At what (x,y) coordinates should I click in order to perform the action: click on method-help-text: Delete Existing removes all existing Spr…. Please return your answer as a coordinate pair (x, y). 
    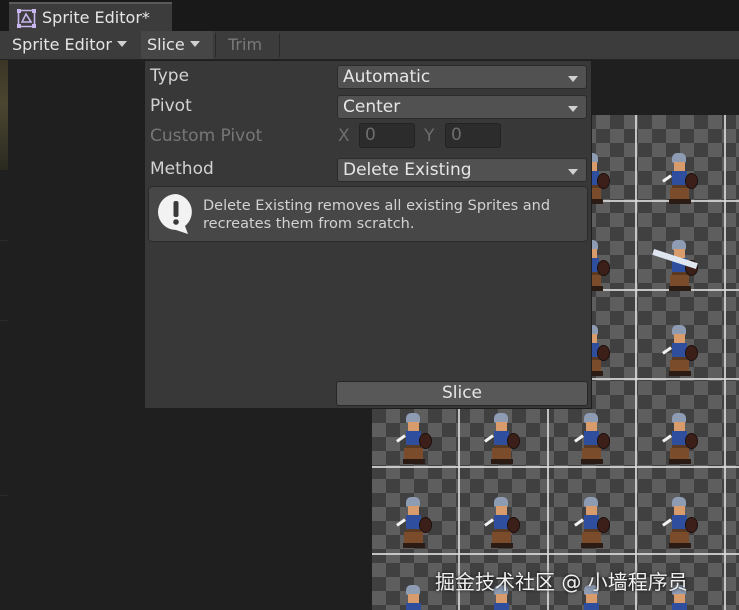
    Looking at the image, I should click on (377, 215).